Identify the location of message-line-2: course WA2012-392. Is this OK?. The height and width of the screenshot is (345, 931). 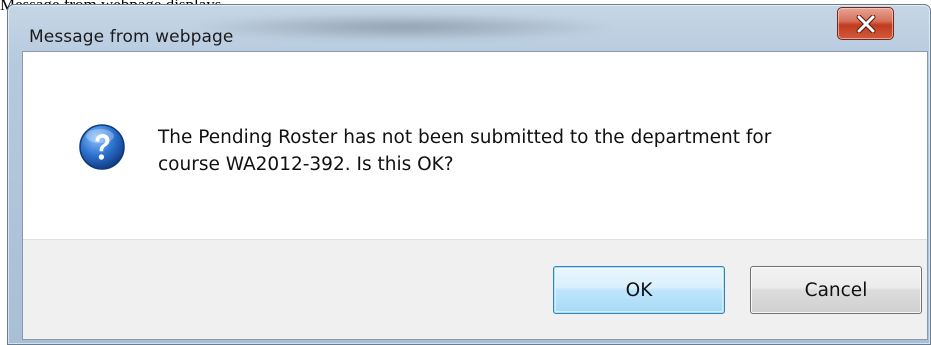
(306, 164).